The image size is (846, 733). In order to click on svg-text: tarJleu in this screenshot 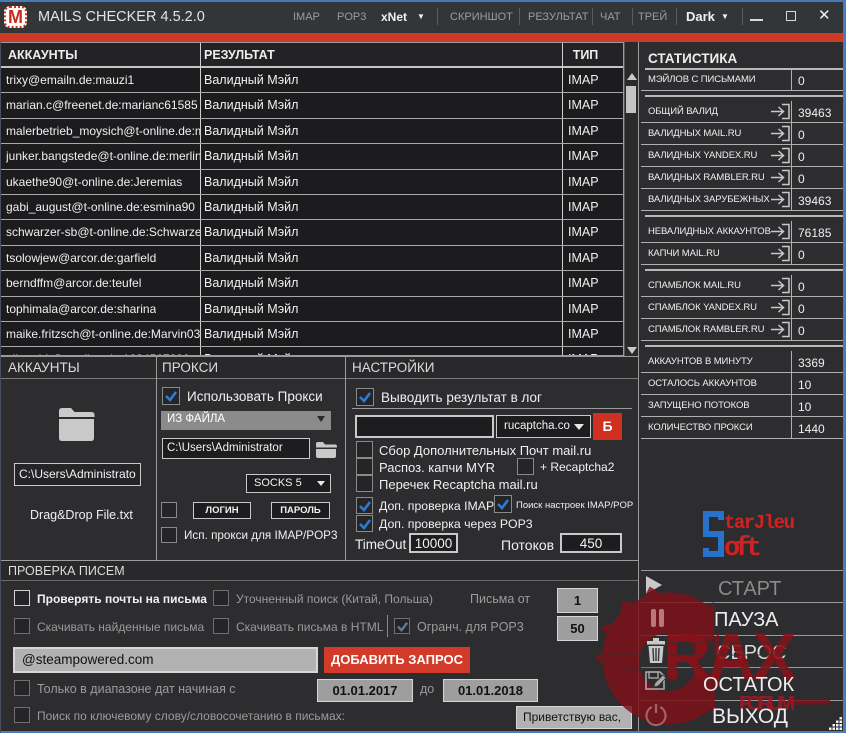, I will do `click(759, 523)`.